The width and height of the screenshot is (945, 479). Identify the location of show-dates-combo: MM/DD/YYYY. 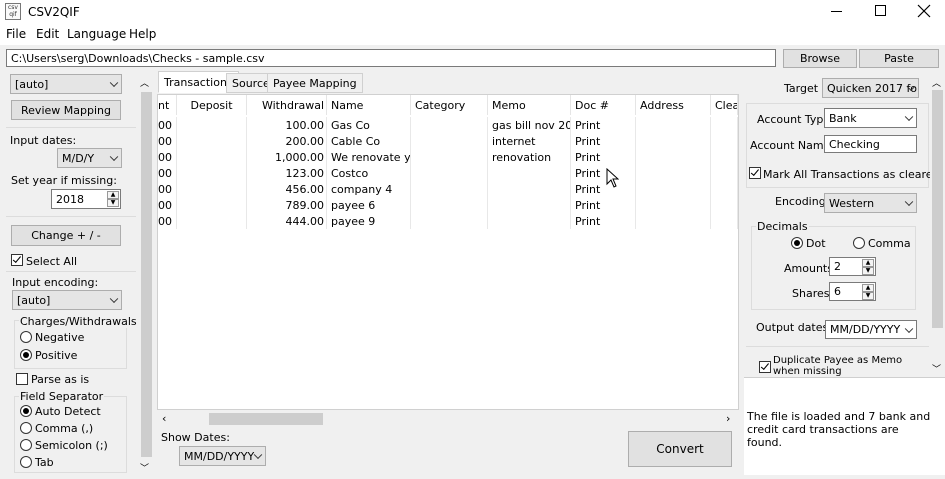
(222, 456).